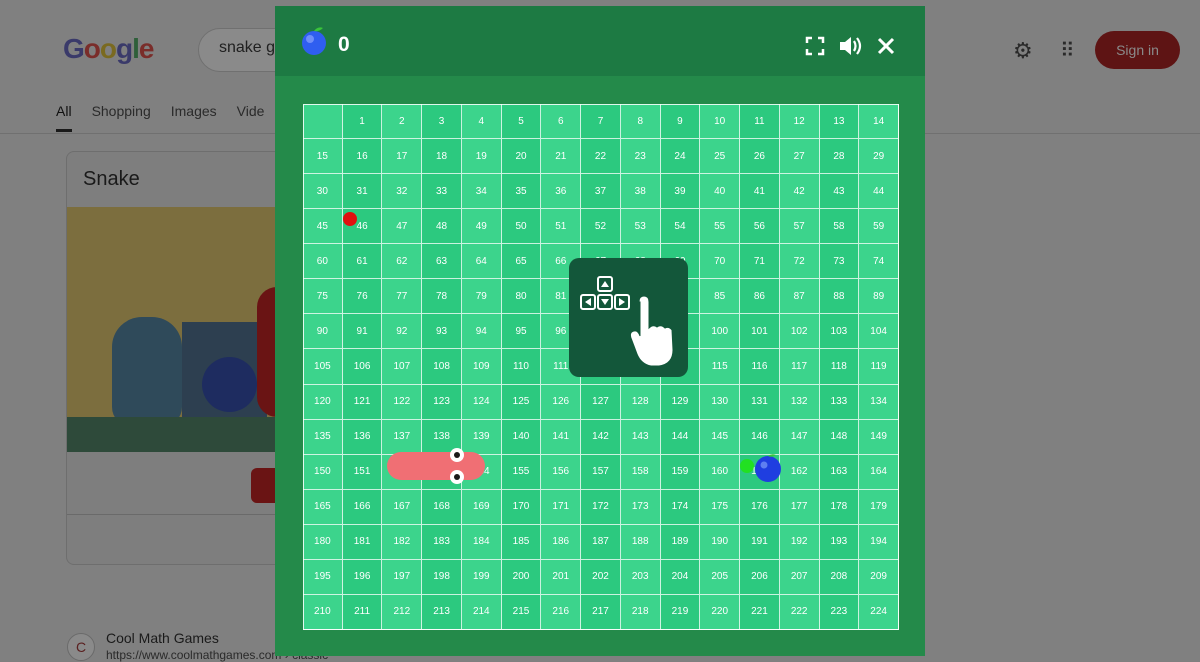  What do you see at coordinates (402, 507) in the screenshot?
I see `grid-cell: 167` at bounding box center [402, 507].